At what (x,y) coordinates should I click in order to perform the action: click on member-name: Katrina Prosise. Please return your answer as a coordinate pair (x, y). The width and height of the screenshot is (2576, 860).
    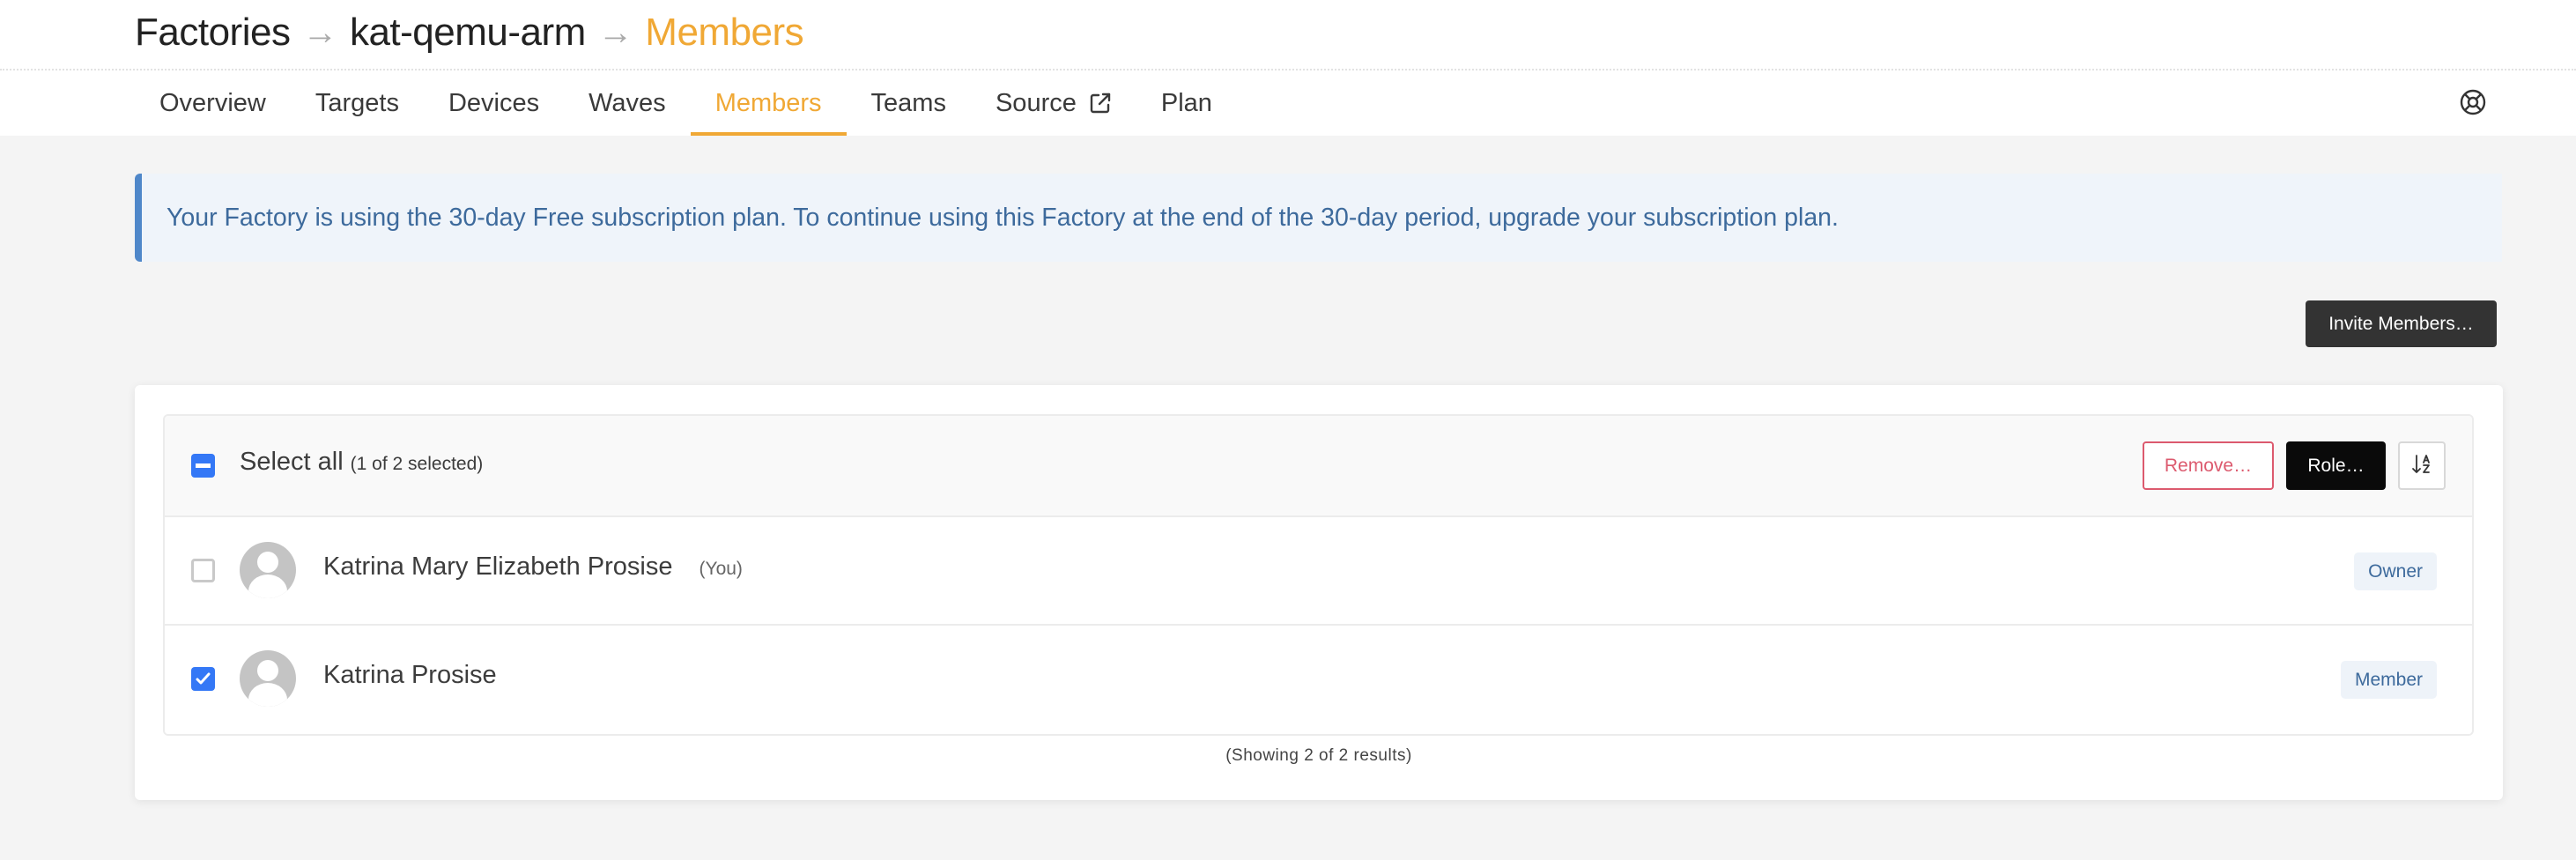
    Looking at the image, I should click on (410, 675).